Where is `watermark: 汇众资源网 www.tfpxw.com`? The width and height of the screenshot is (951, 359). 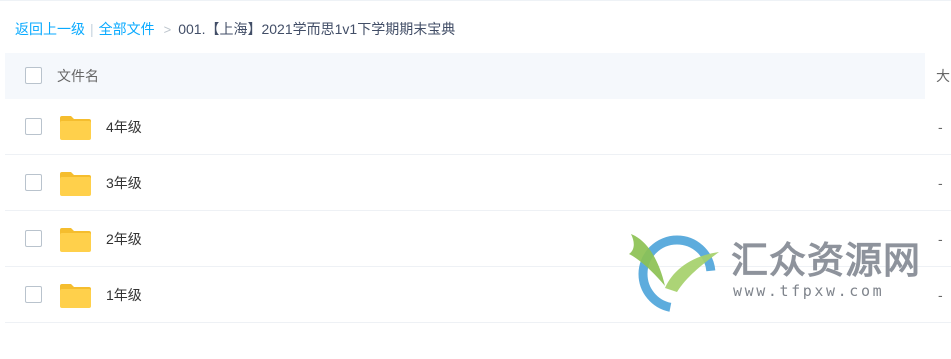
watermark: 汇众资源网 www.tfpxw.com is located at coordinates (772, 272).